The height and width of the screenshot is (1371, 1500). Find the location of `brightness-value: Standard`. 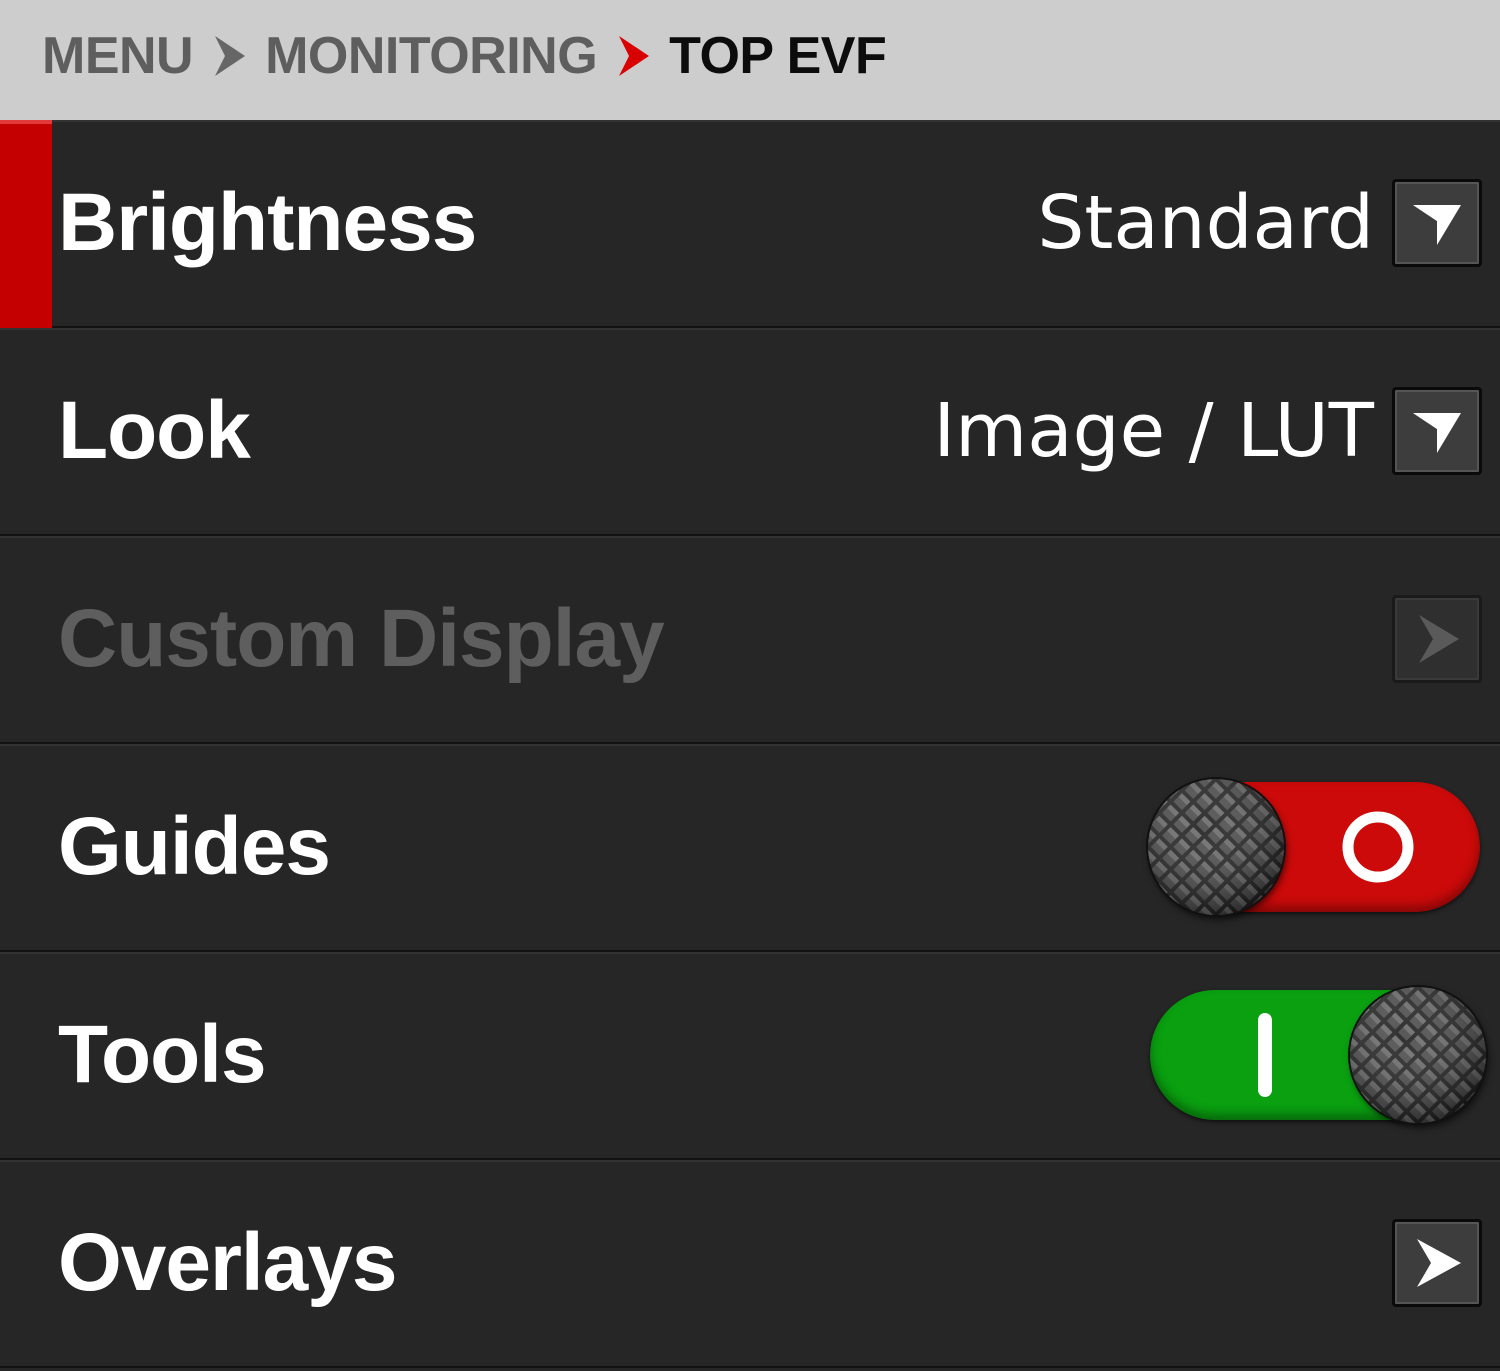

brightness-value: Standard is located at coordinates (1205, 223).